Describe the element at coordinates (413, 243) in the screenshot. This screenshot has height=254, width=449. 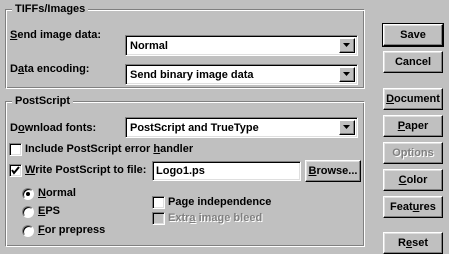
I see `reset-button: Reset` at that location.